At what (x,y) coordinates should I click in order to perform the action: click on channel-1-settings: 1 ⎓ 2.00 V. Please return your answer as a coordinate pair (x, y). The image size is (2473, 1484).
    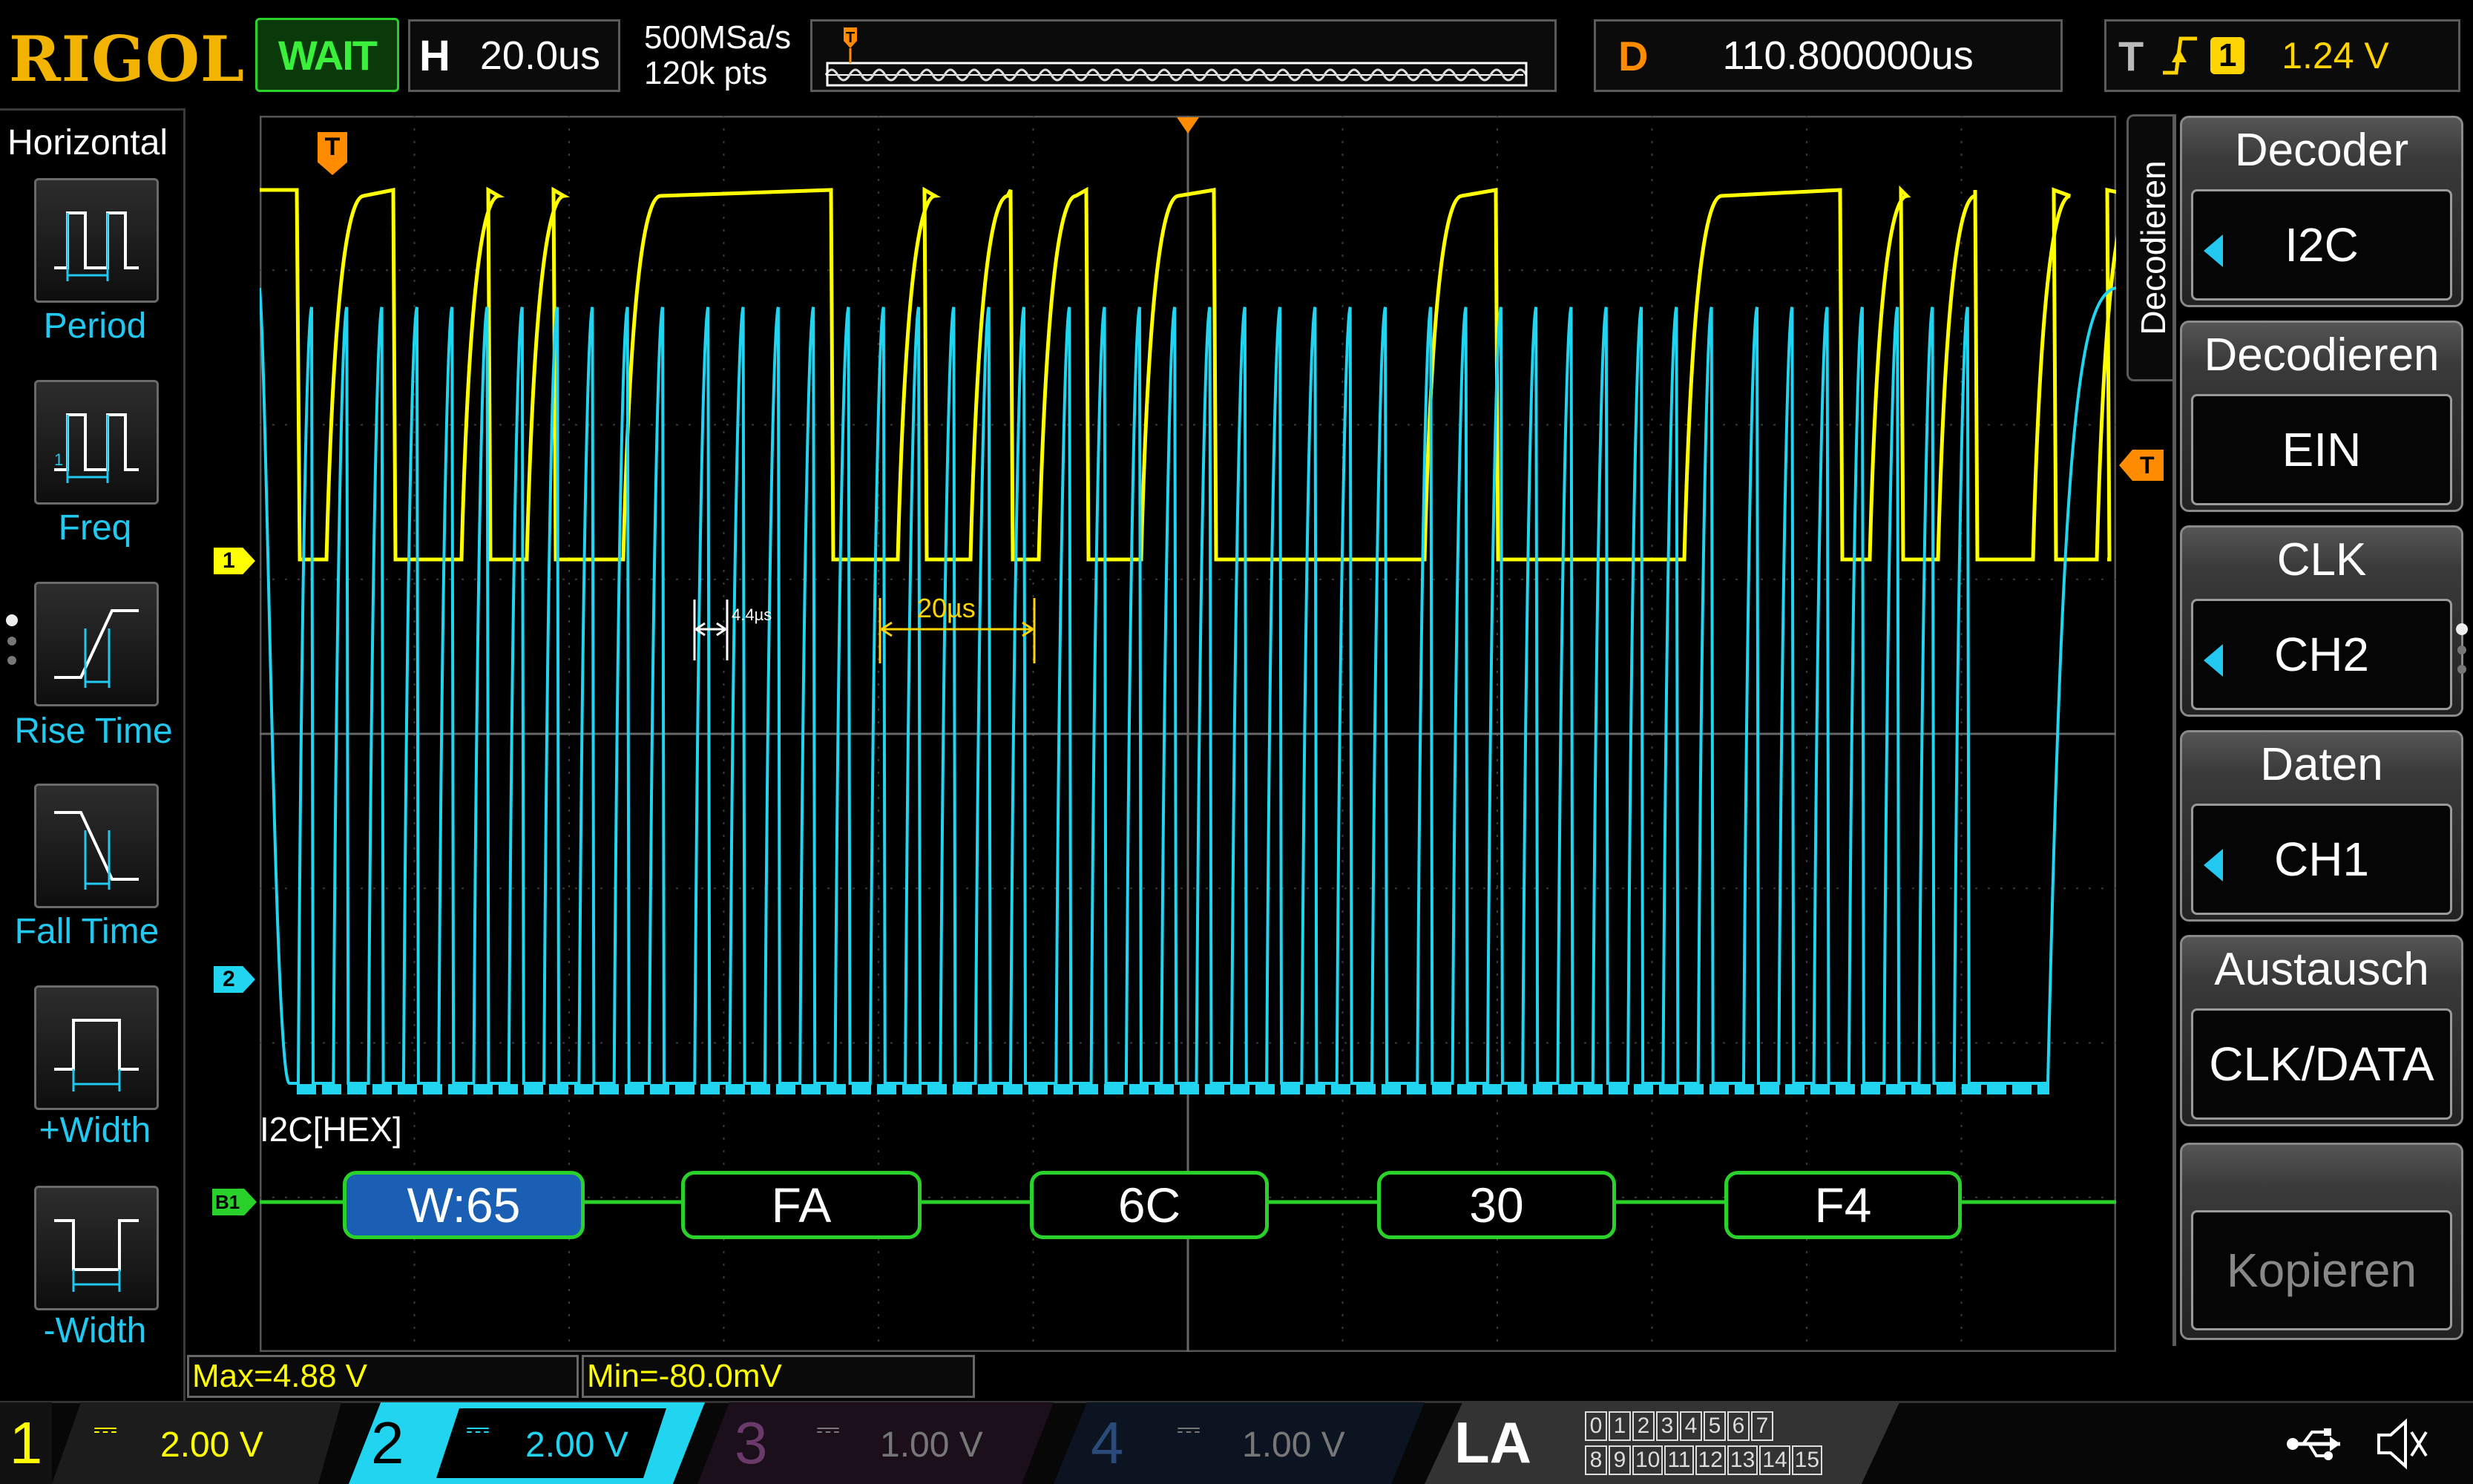
    Looking at the image, I should click on (171, 1443).